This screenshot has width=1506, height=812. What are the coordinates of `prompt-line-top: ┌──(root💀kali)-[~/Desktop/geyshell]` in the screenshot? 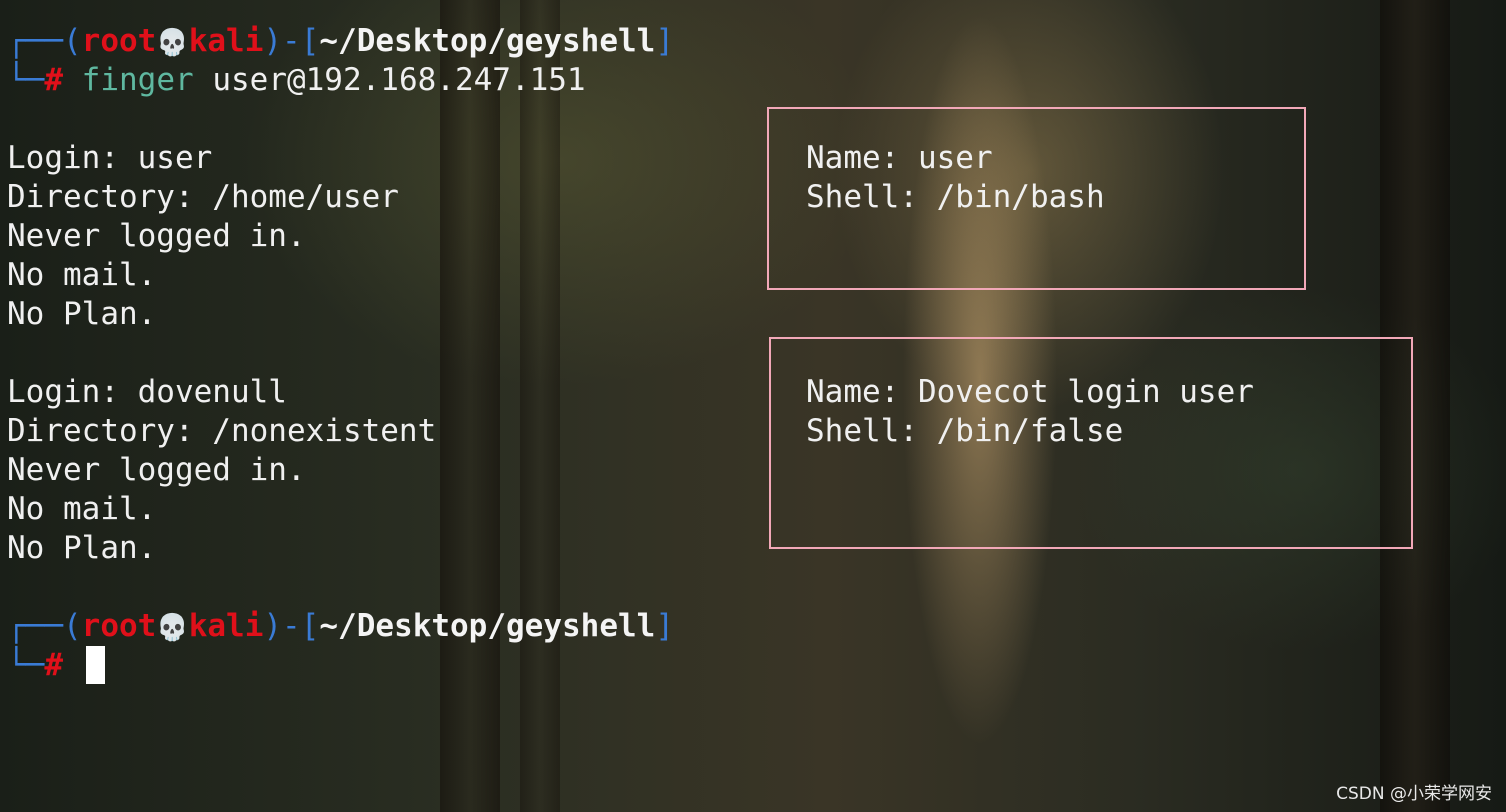 It's located at (340, 42).